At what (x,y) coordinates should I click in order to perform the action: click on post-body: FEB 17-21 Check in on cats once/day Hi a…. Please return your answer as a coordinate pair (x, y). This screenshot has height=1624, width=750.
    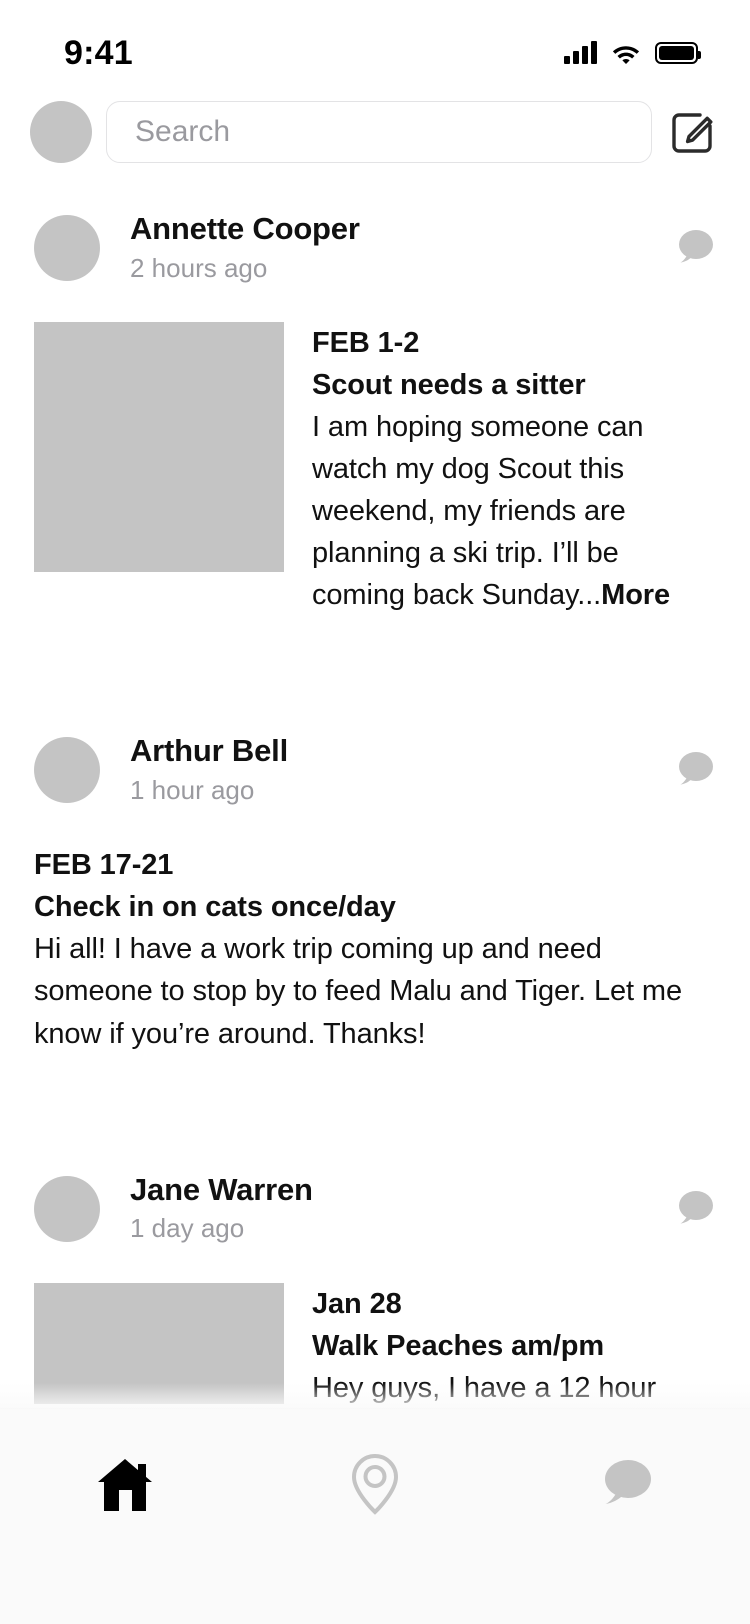
    Looking at the image, I should click on (375, 949).